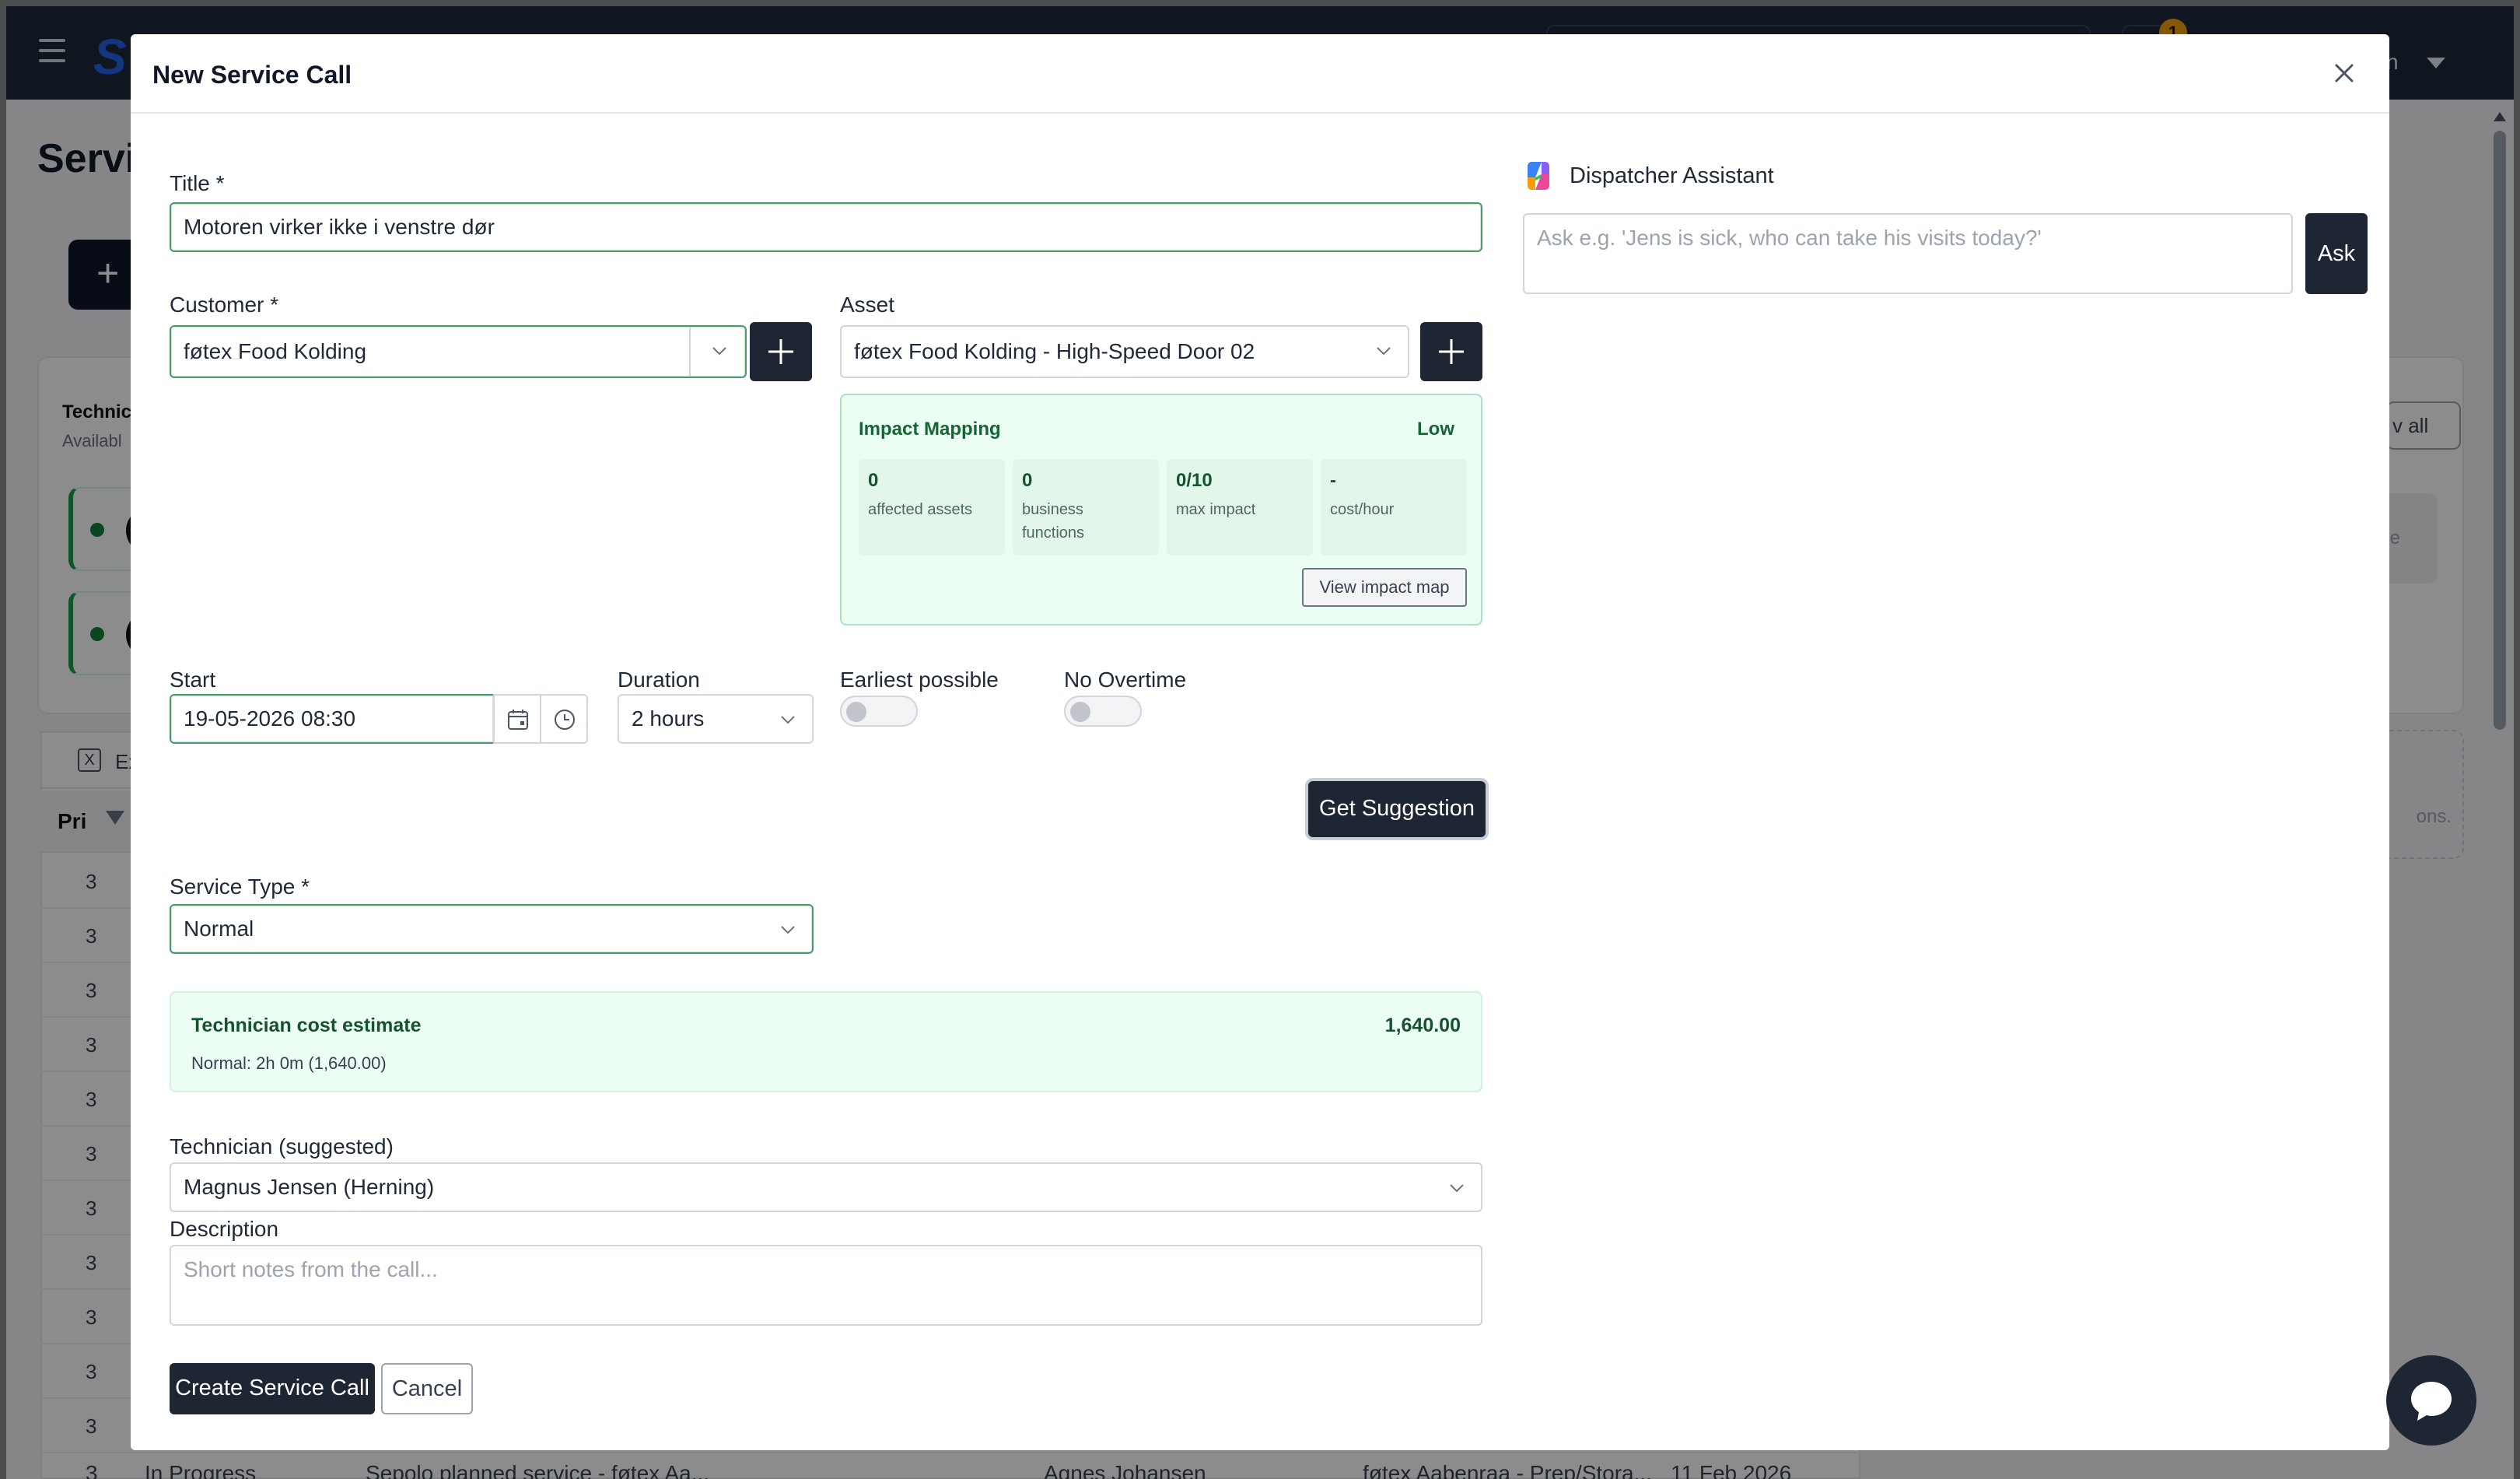 Image resolution: width=2520 pixels, height=1479 pixels. What do you see at coordinates (564, 719) in the screenshot?
I see `clock-icon` at bounding box center [564, 719].